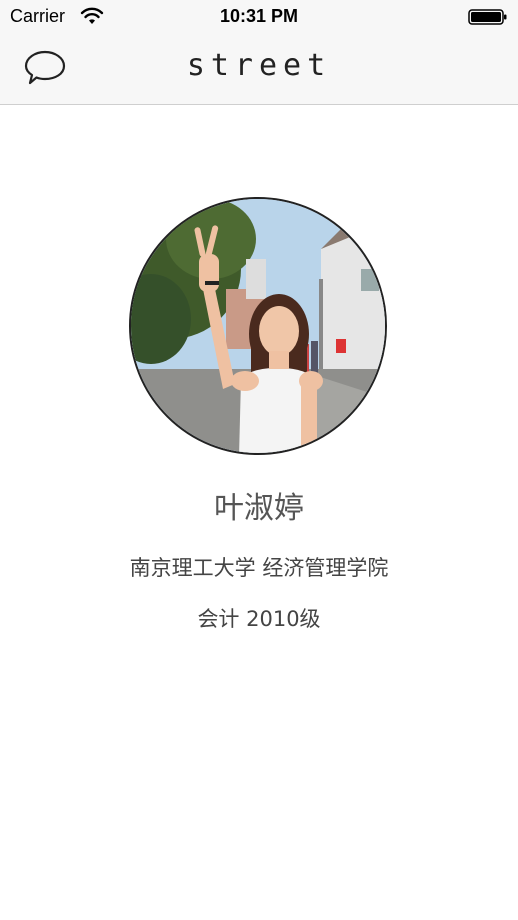  Describe the element at coordinates (488, 17) in the screenshot. I see `battery-full-icon` at that location.